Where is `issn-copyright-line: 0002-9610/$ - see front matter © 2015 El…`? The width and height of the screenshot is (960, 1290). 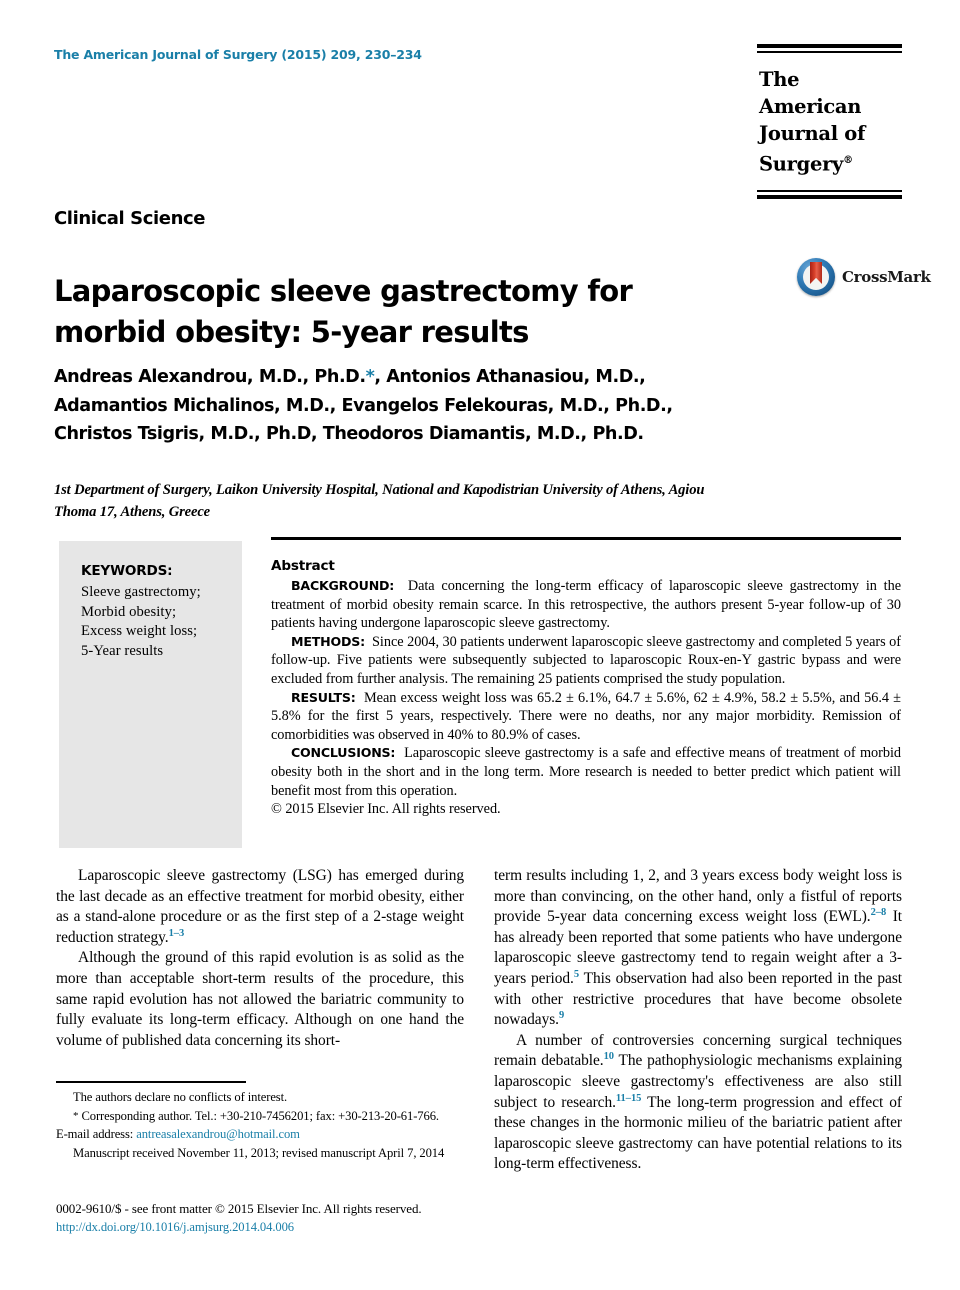 issn-copyright-line: 0002-9610/$ - see front matter © 2015 El… is located at coordinates (239, 1208).